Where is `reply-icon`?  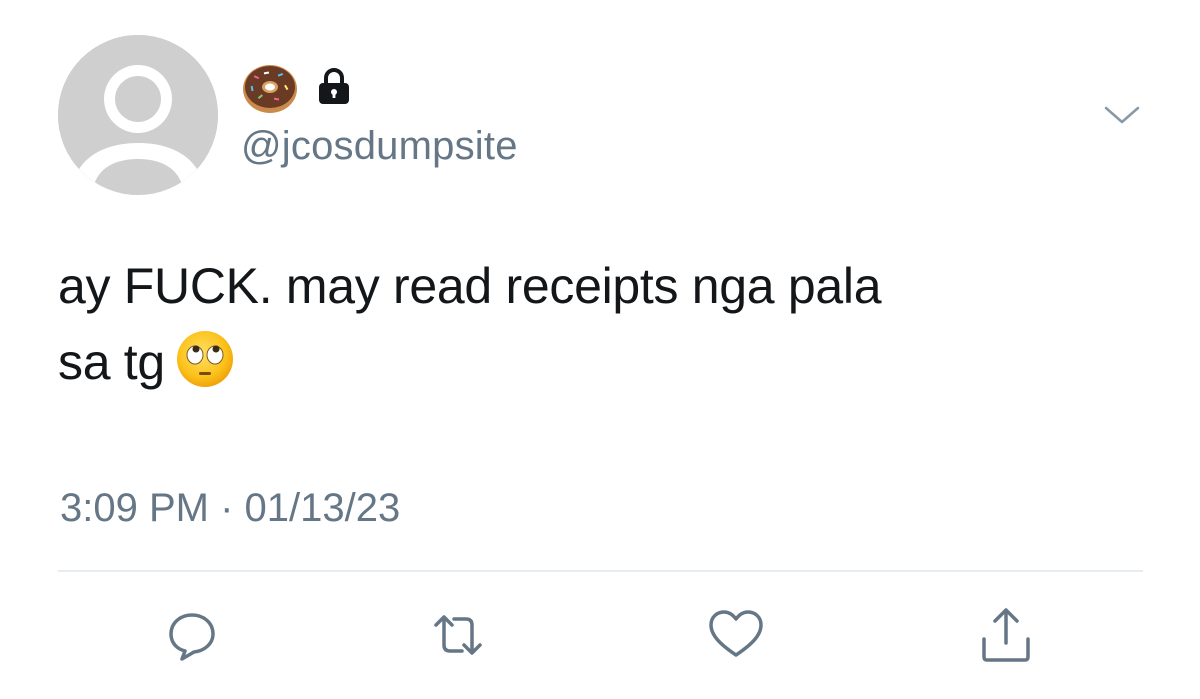
reply-icon is located at coordinates (192, 635).